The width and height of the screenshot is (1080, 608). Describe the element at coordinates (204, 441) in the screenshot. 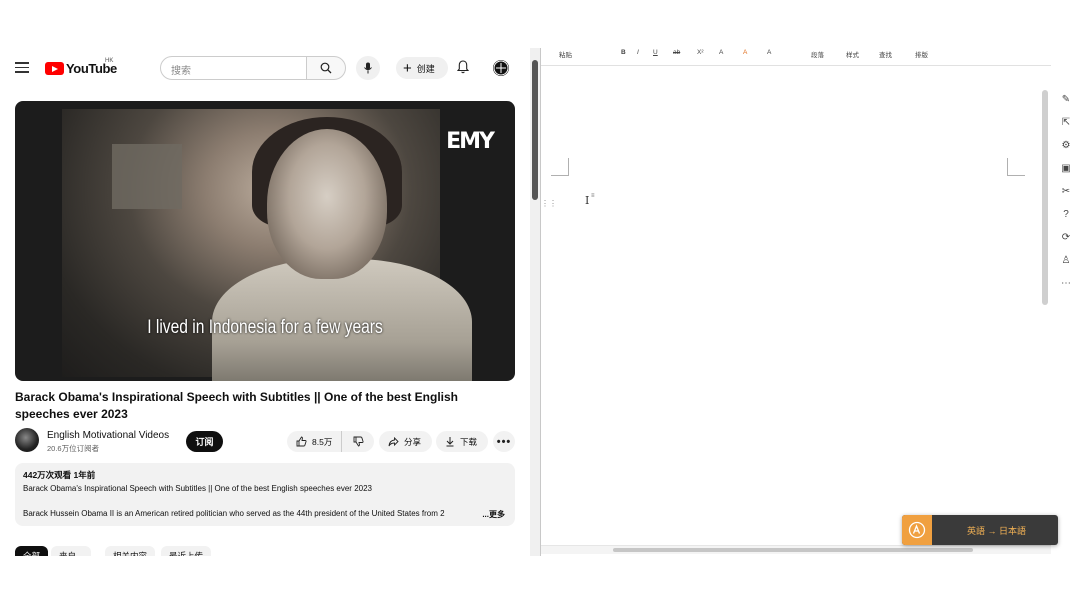

I see `subscribe-button: 订阅` at that location.